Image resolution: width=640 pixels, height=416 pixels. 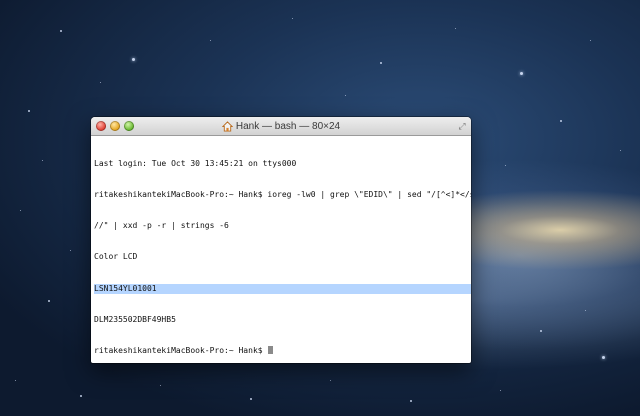 What do you see at coordinates (181, 351) in the screenshot?
I see `terminal-prompt: ritakeshikantekiMacBook-Pro:~ Hank$` at bounding box center [181, 351].